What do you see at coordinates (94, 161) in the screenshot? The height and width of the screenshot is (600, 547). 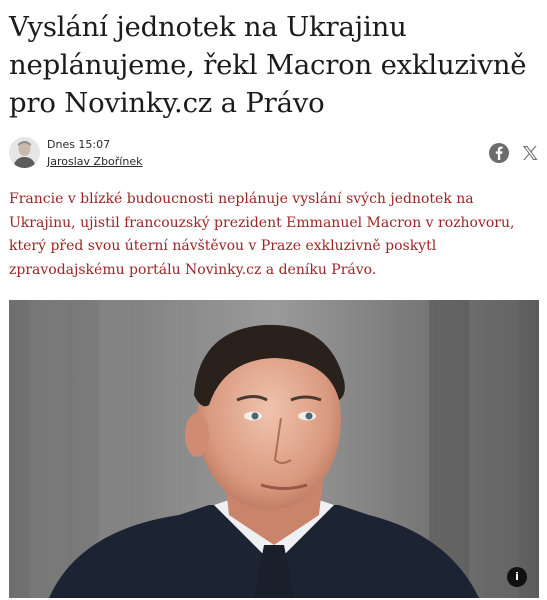 I see `author-link: Jaroslav Zbořínek` at bounding box center [94, 161].